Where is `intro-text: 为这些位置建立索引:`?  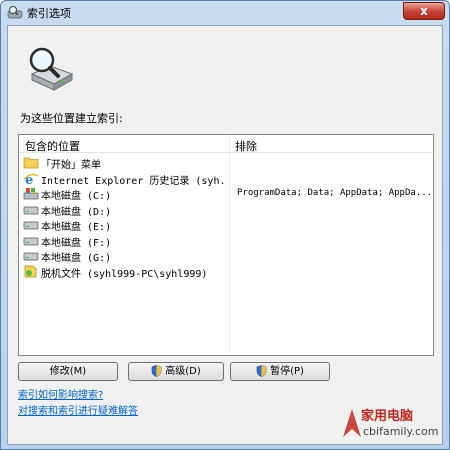
intro-text: 为这些位置建立索引: is located at coordinates (71, 118).